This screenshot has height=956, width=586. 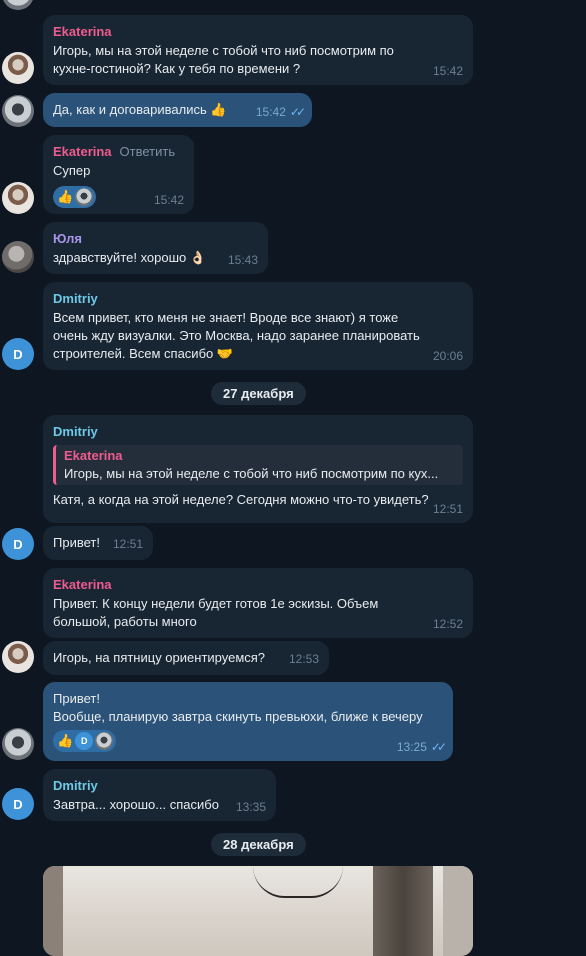 What do you see at coordinates (72, 170) in the screenshot?
I see `message-text: Супер` at bounding box center [72, 170].